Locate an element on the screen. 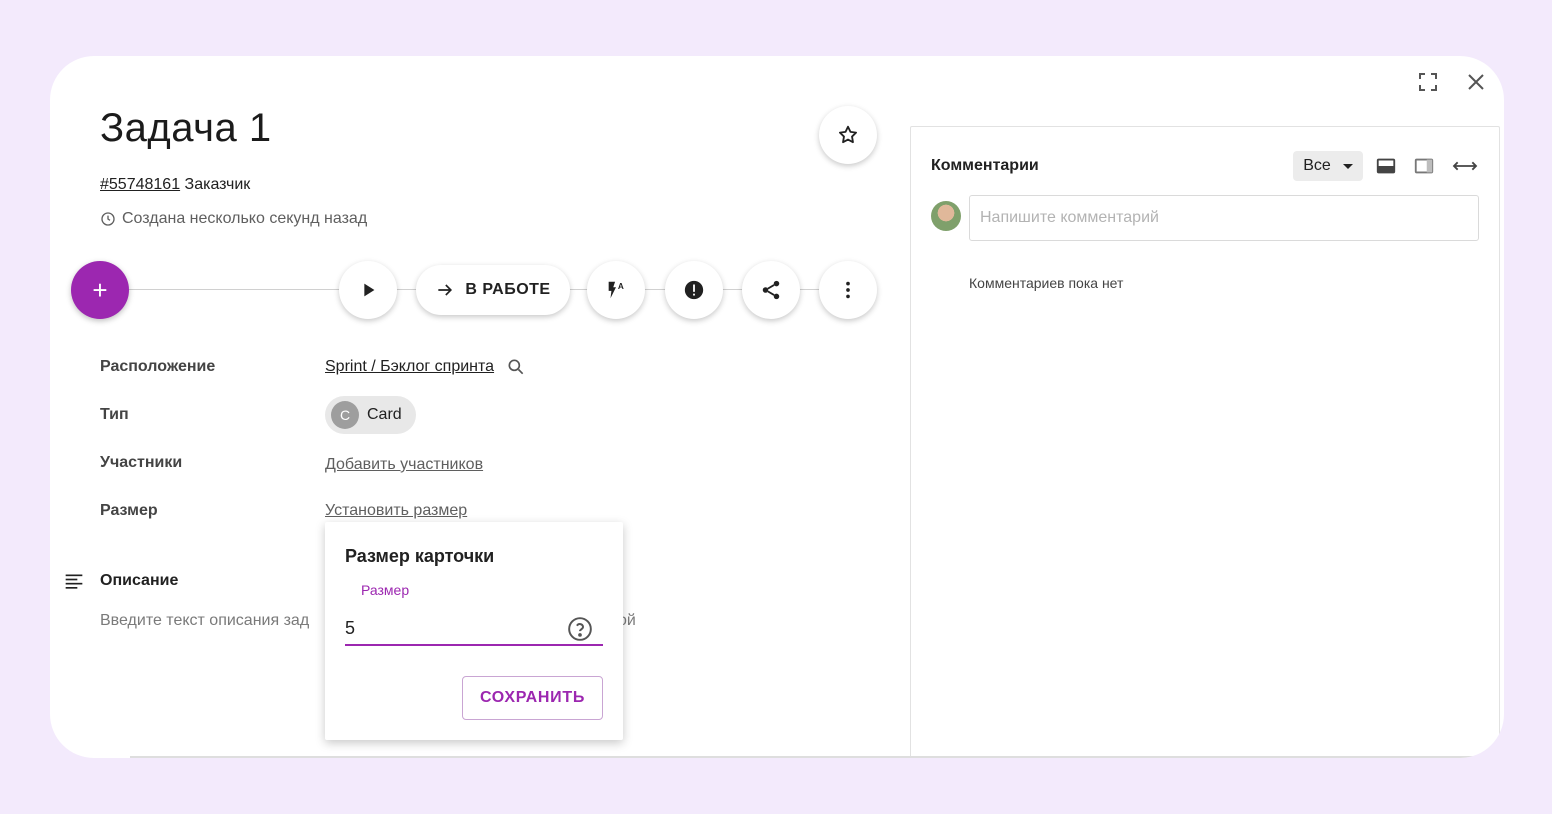  dropdown-arrow-icon is located at coordinates (1347, 166).